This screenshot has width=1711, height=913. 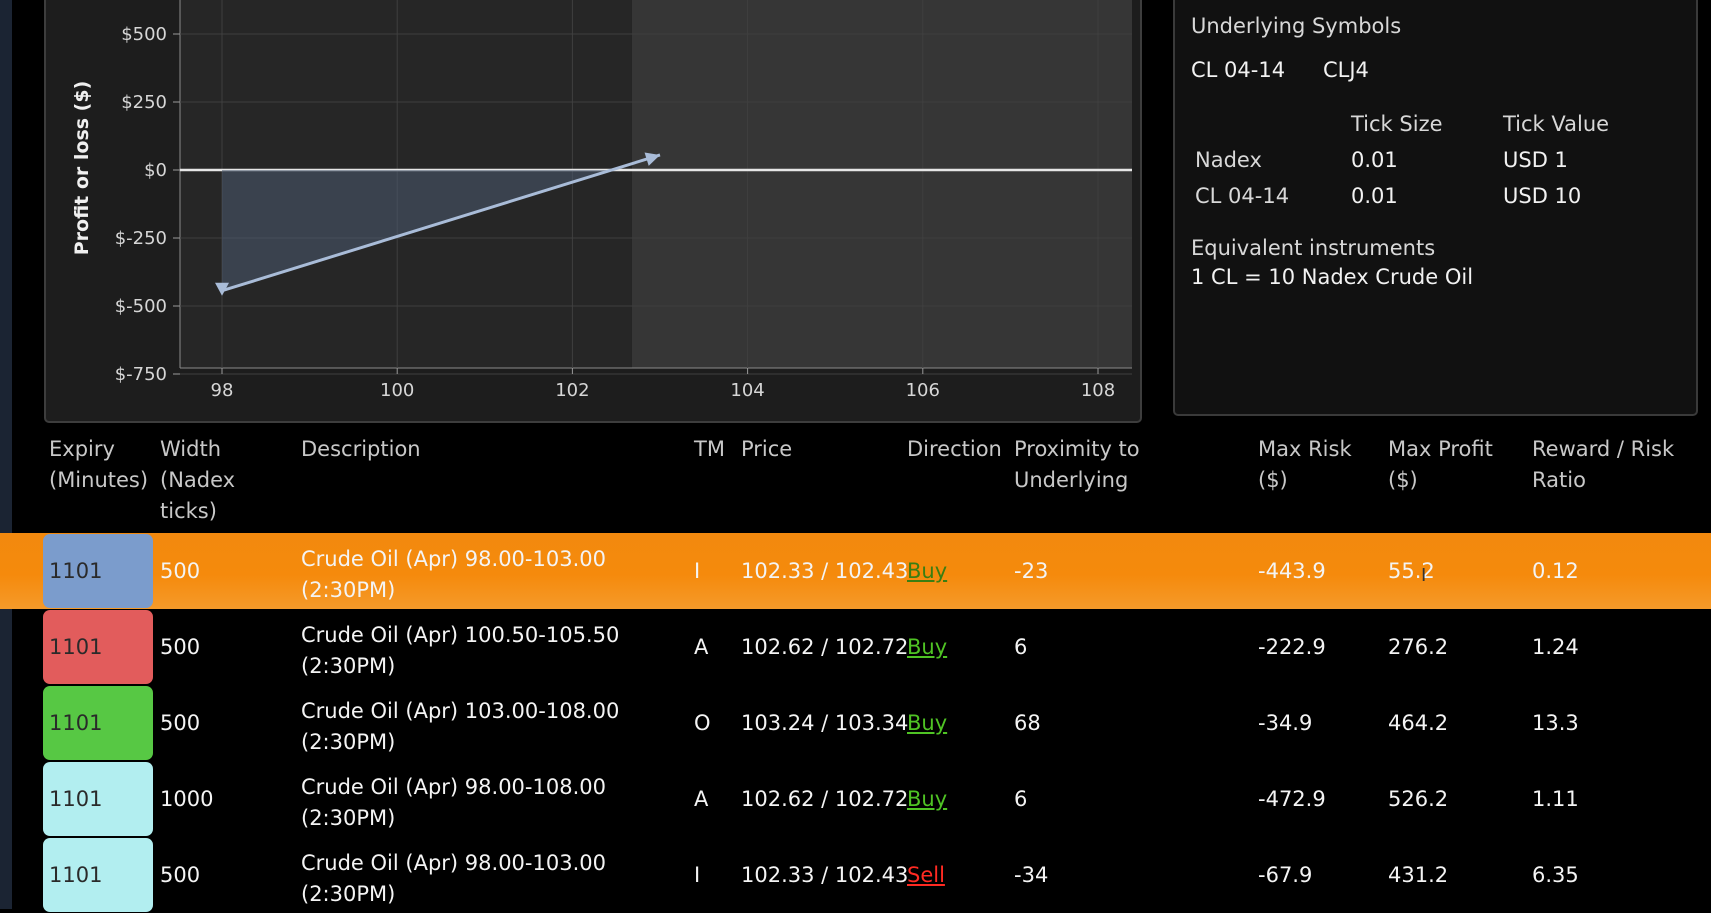 What do you see at coordinates (1555, 571) in the screenshot?
I see `reward-risk-cell: 0.12` at bounding box center [1555, 571].